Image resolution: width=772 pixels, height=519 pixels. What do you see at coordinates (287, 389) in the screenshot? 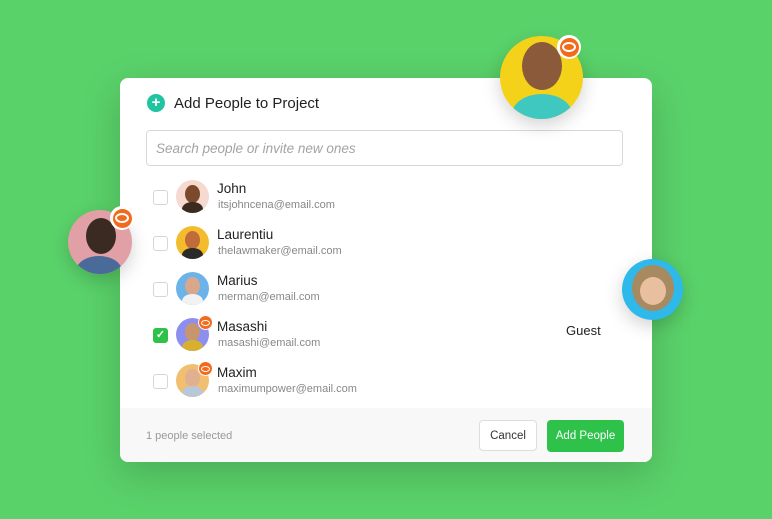
I see `person-email: maximumpower@email.com` at bounding box center [287, 389].